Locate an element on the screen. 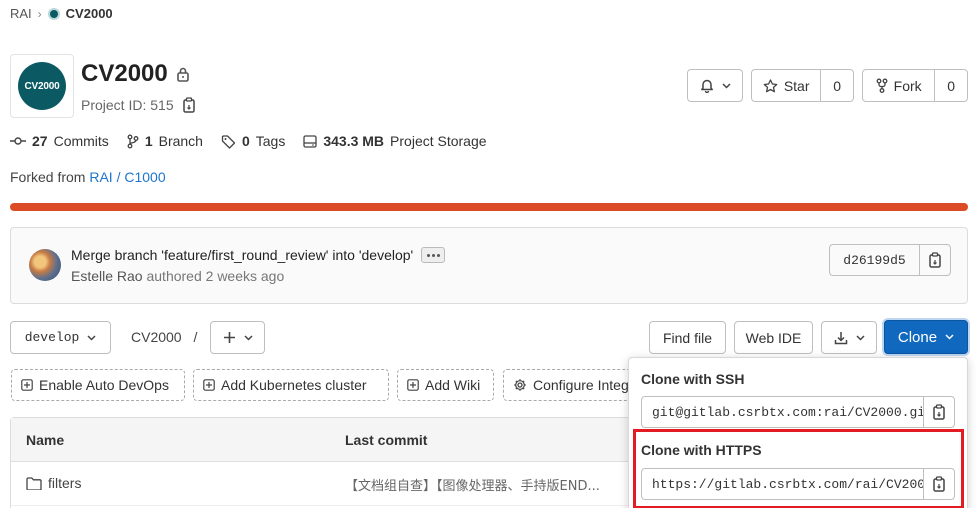 This screenshot has height=508, width=976. forked-from-link: RAI / C1000 is located at coordinates (127, 177).